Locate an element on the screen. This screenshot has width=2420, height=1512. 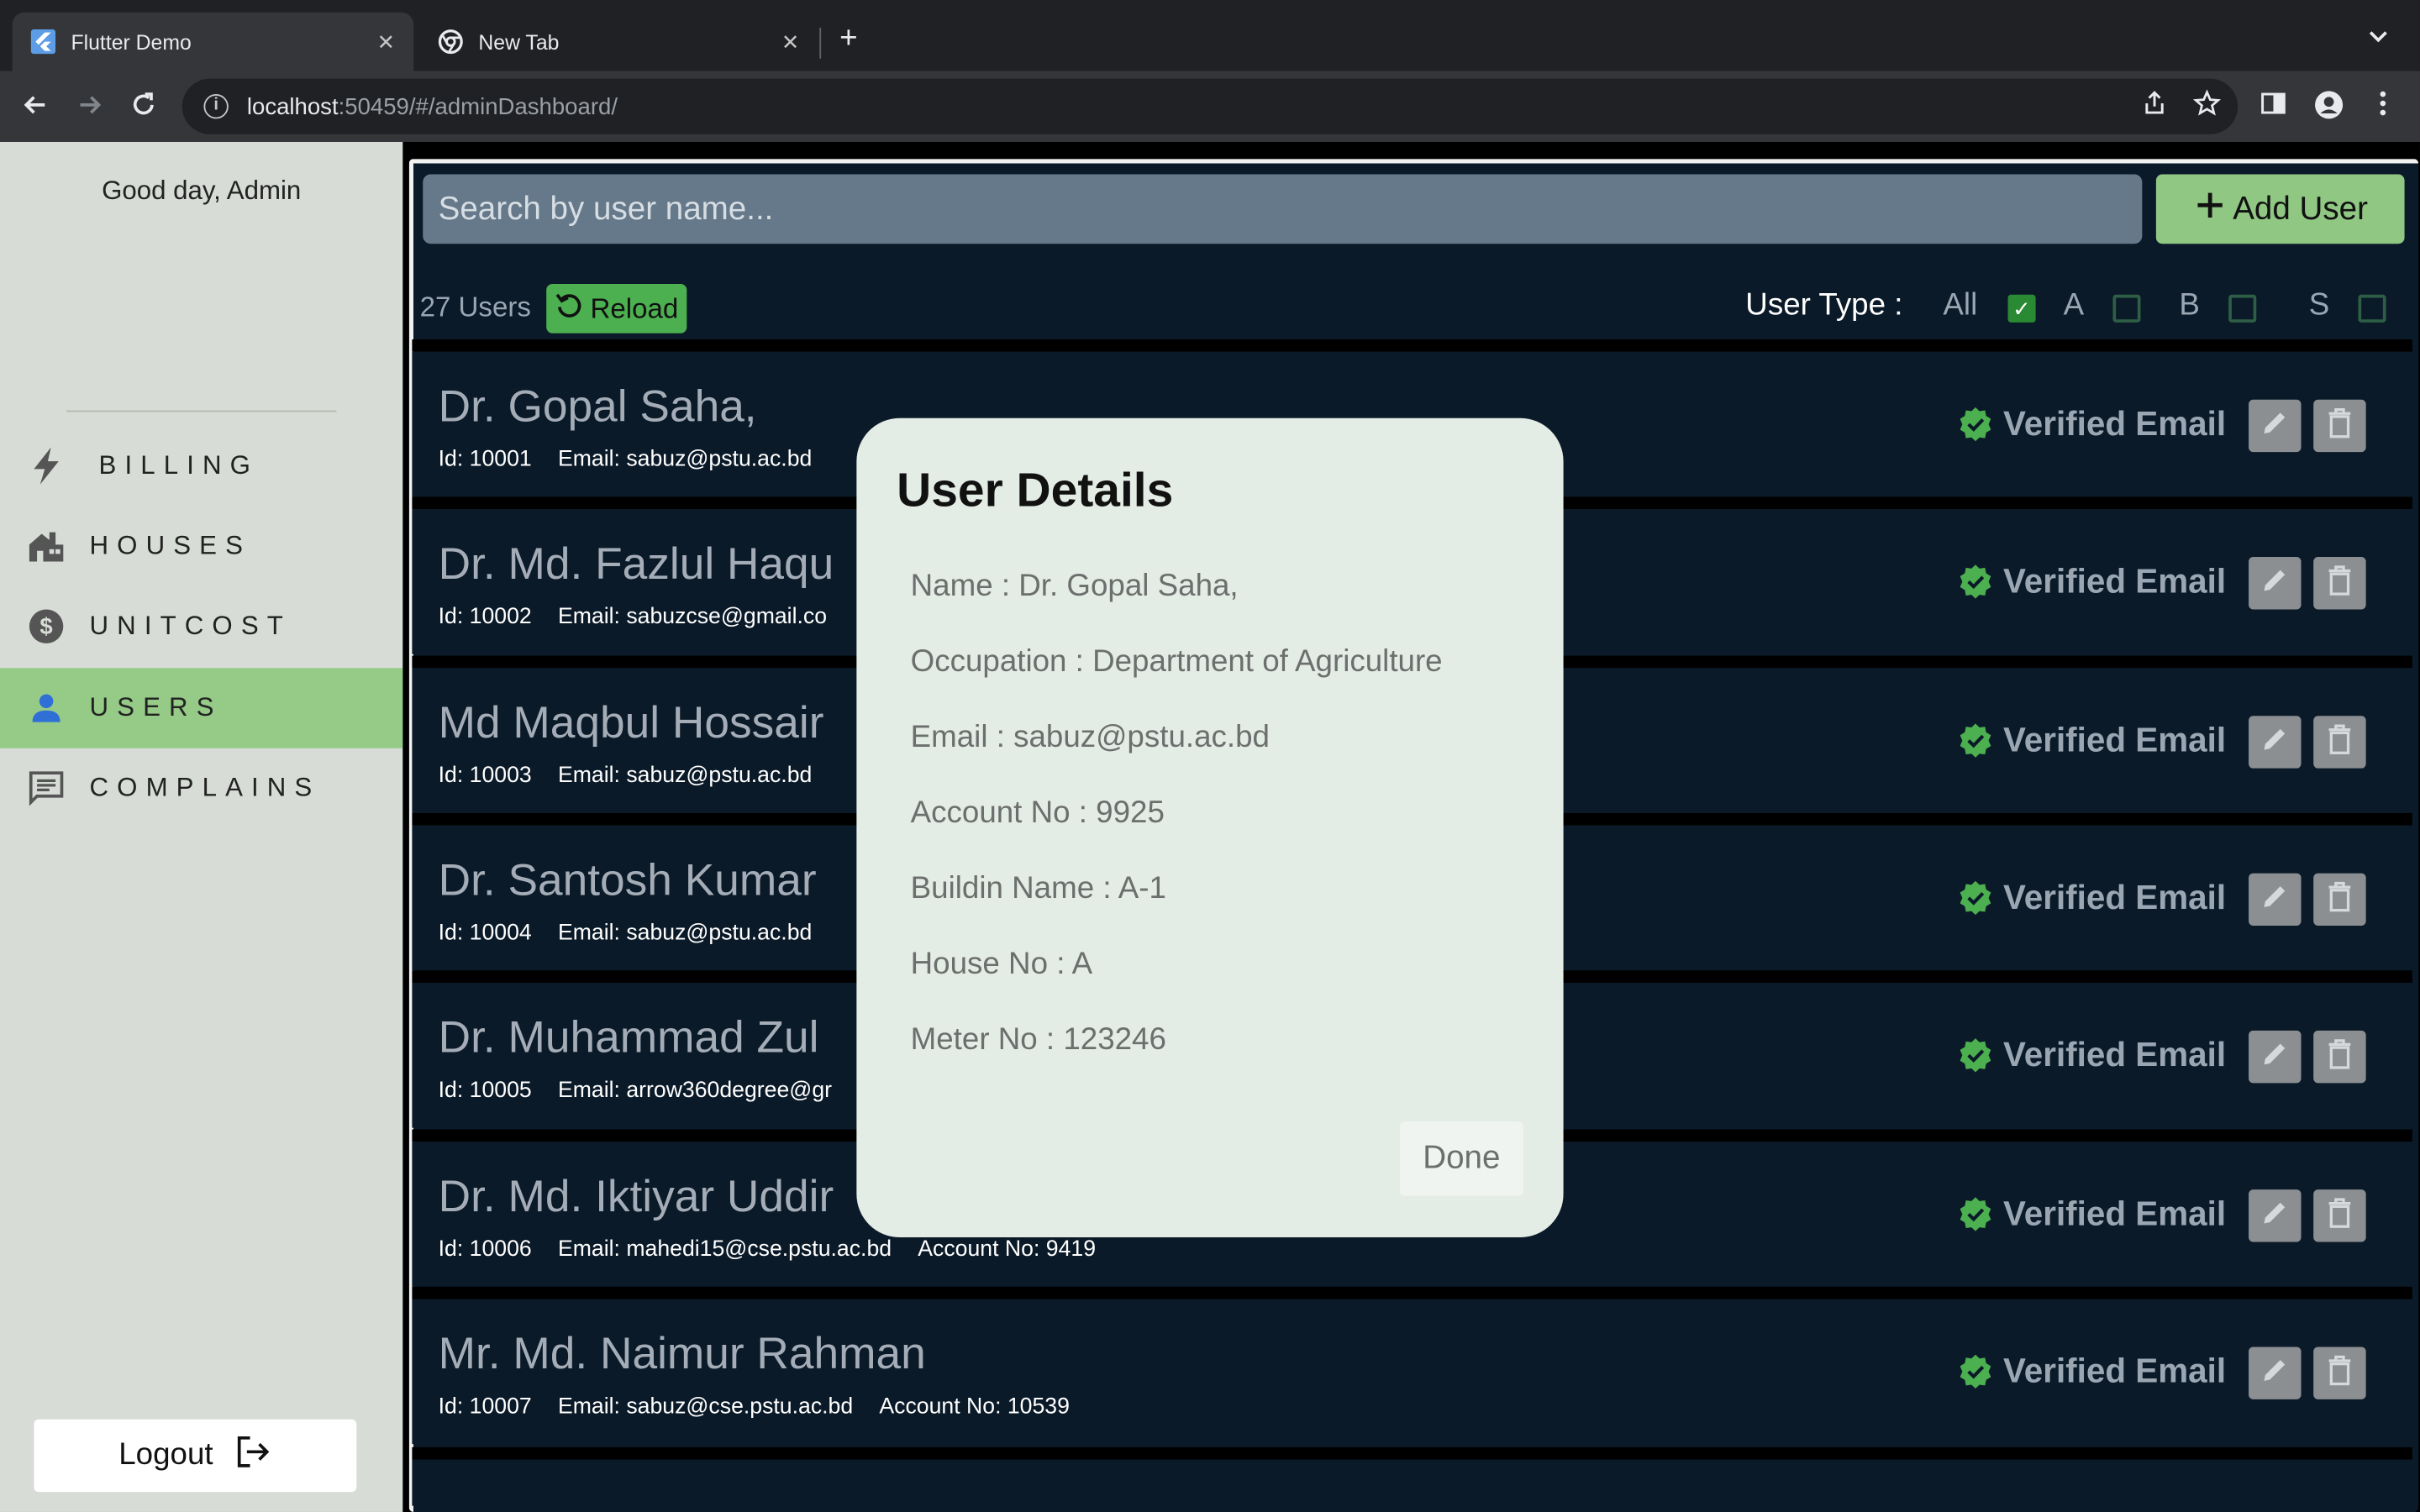
dialog-title: User Details is located at coordinates (1035, 490).